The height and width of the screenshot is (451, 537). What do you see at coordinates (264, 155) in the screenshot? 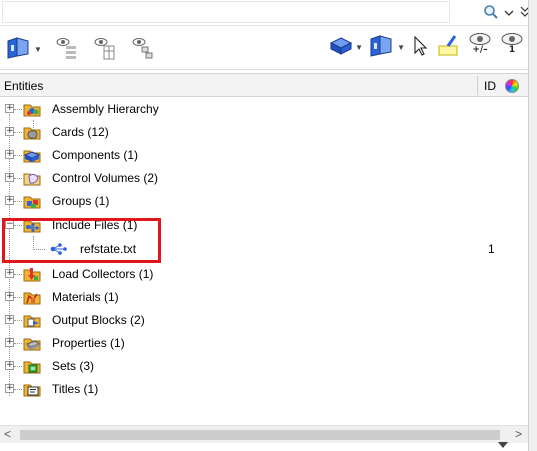
I see `tree-row-components: + Components (1)` at bounding box center [264, 155].